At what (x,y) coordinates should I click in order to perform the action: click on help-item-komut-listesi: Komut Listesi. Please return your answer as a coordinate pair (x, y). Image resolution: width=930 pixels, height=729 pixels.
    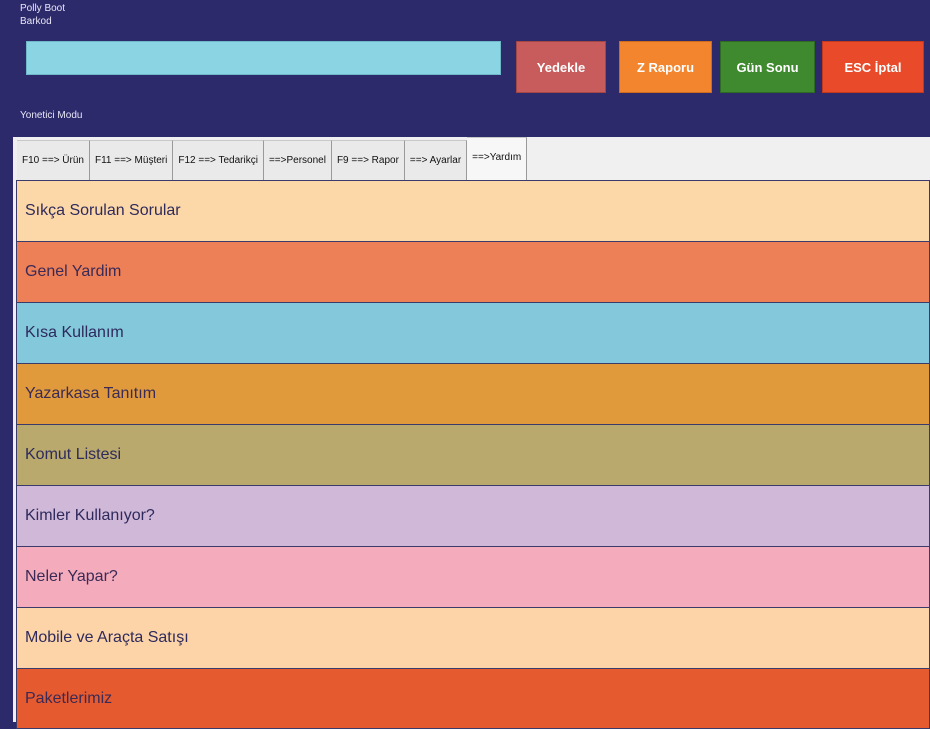
    Looking at the image, I should click on (473, 454).